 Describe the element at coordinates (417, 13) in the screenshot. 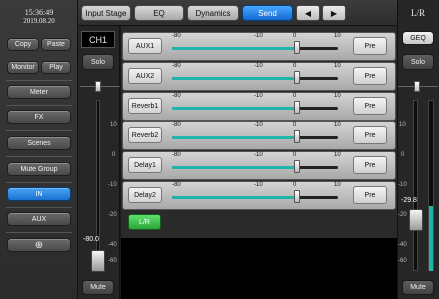

I see `output-name: L/R` at that location.